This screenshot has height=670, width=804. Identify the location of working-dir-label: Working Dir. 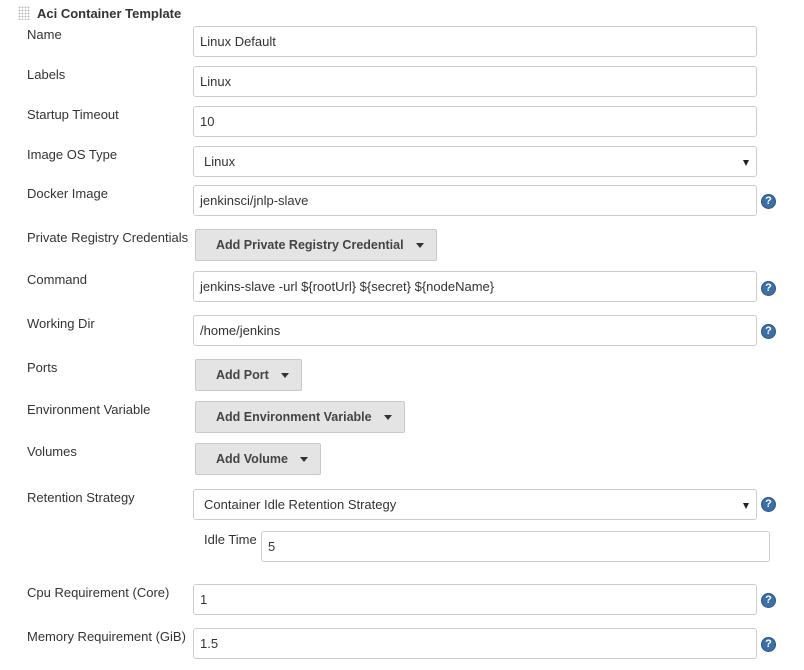
(61, 323).